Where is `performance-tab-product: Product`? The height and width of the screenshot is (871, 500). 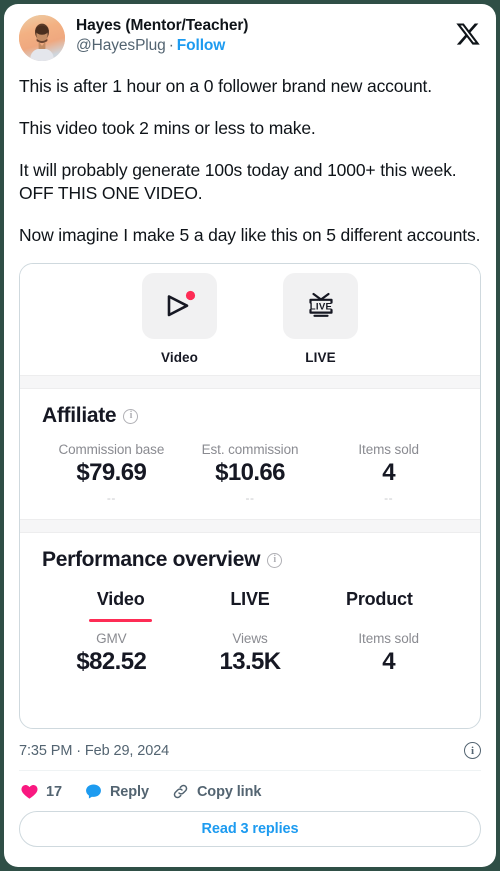 performance-tab-product: Product is located at coordinates (379, 605).